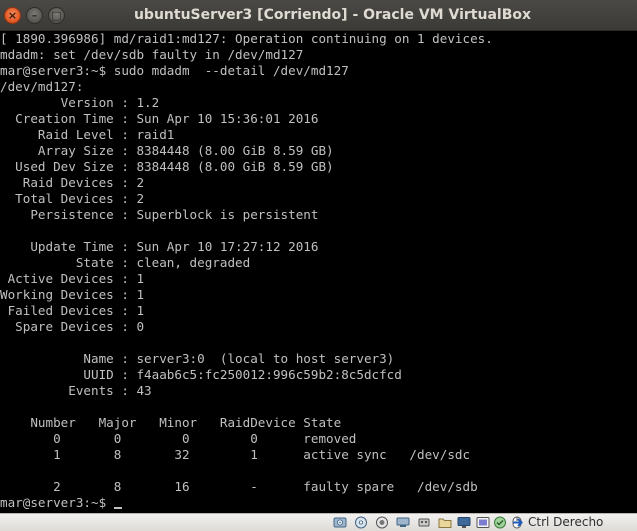 Image resolution: width=637 pixels, height=531 pixels. I want to click on display-icon, so click(464, 522).